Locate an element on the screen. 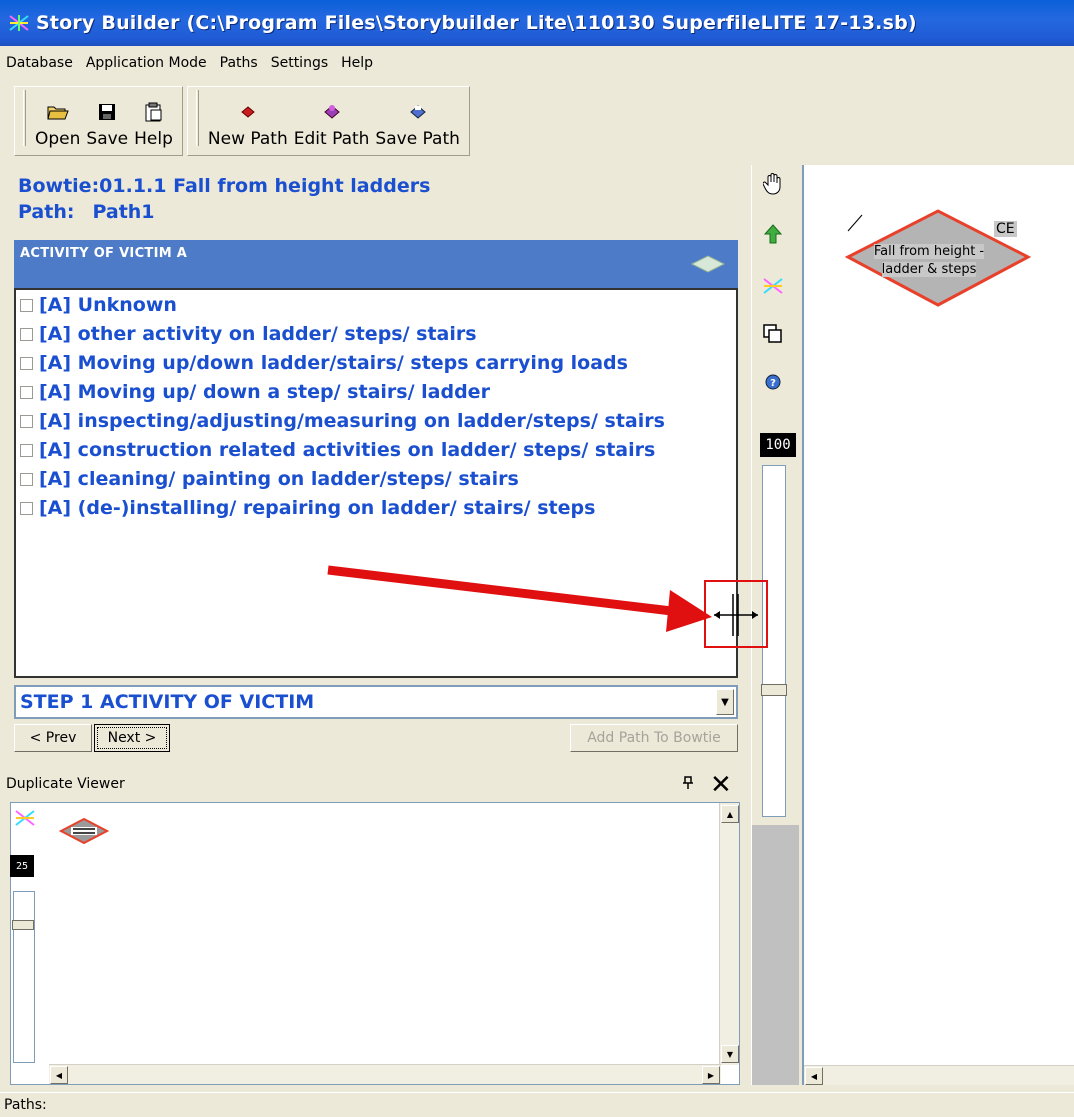  splitter-resize-handle is located at coordinates (736, 614).